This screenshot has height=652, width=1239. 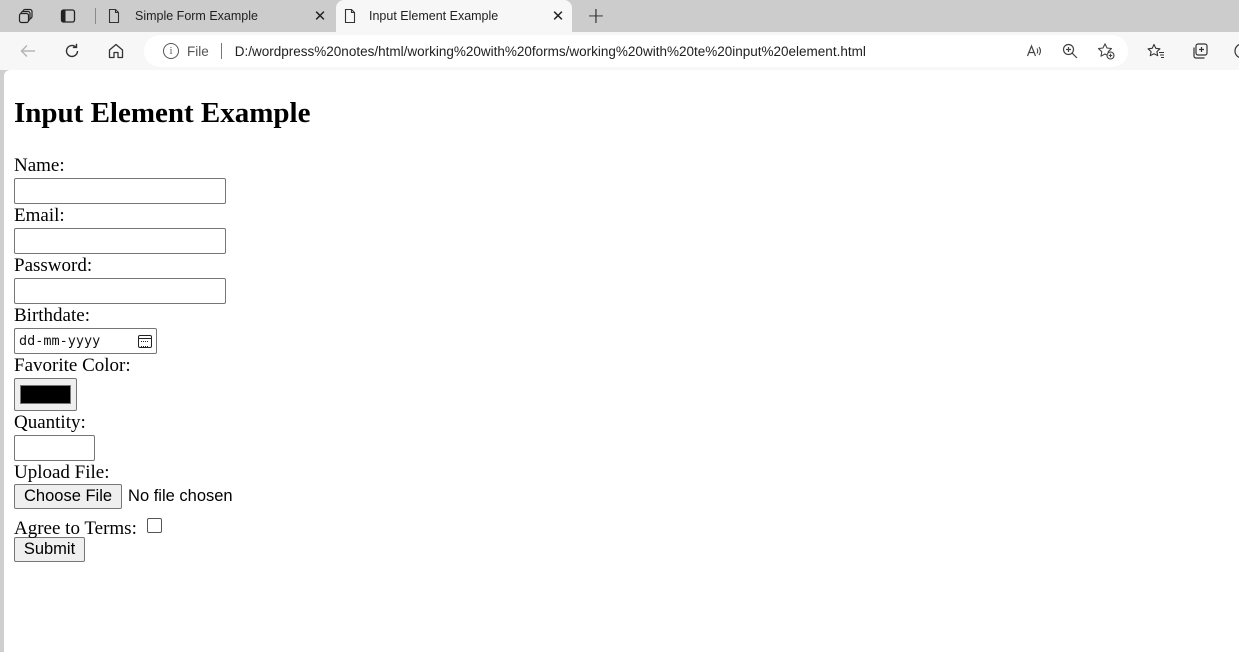 I want to click on workspaces-icon, so click(x=26, y=16).